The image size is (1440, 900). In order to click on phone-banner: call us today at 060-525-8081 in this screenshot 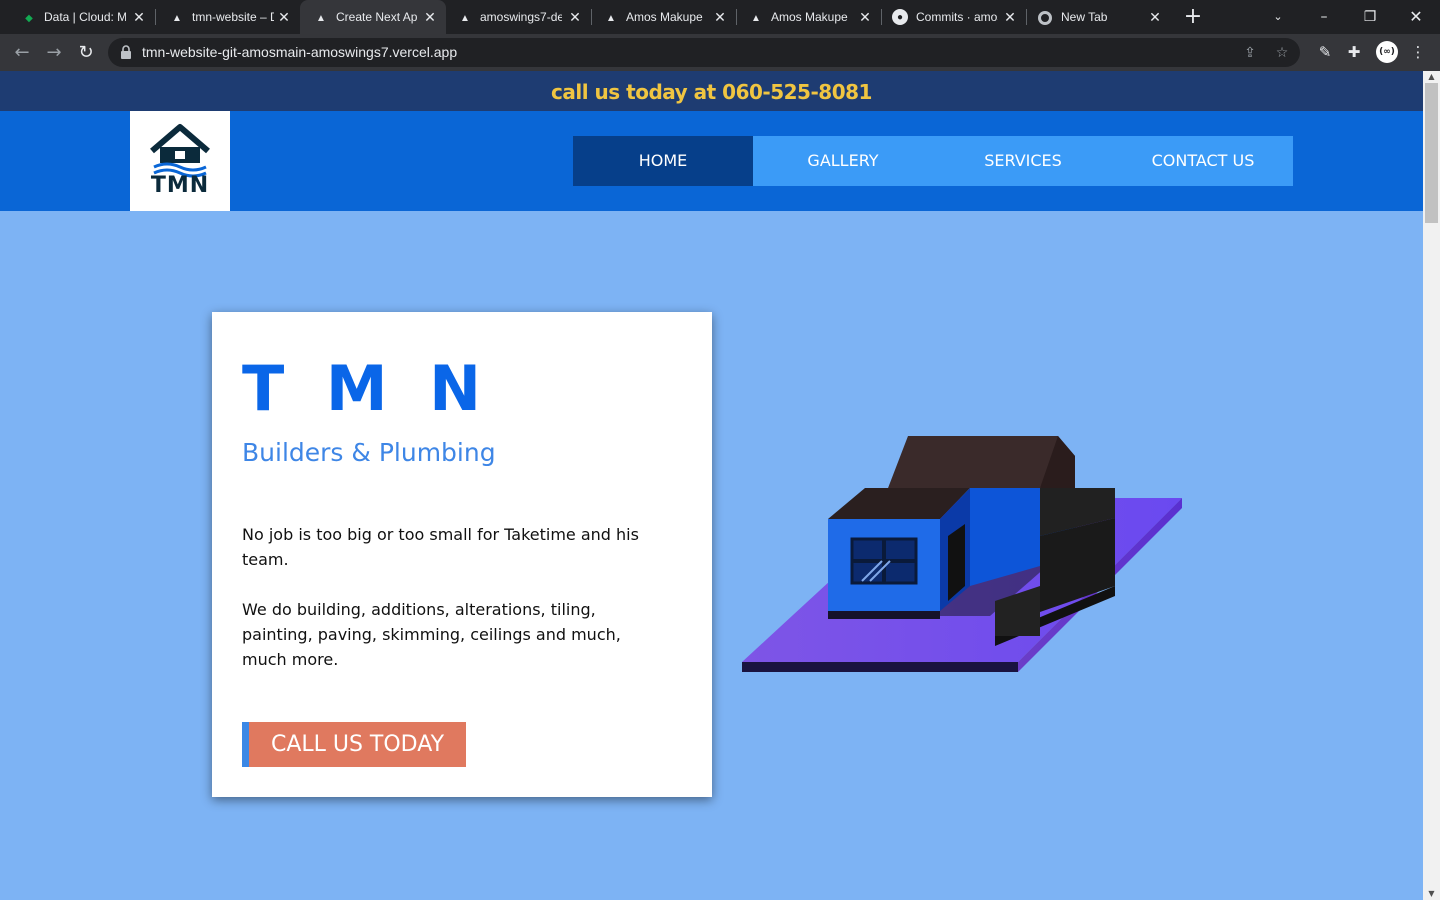, I will do `click(711, 91)`.